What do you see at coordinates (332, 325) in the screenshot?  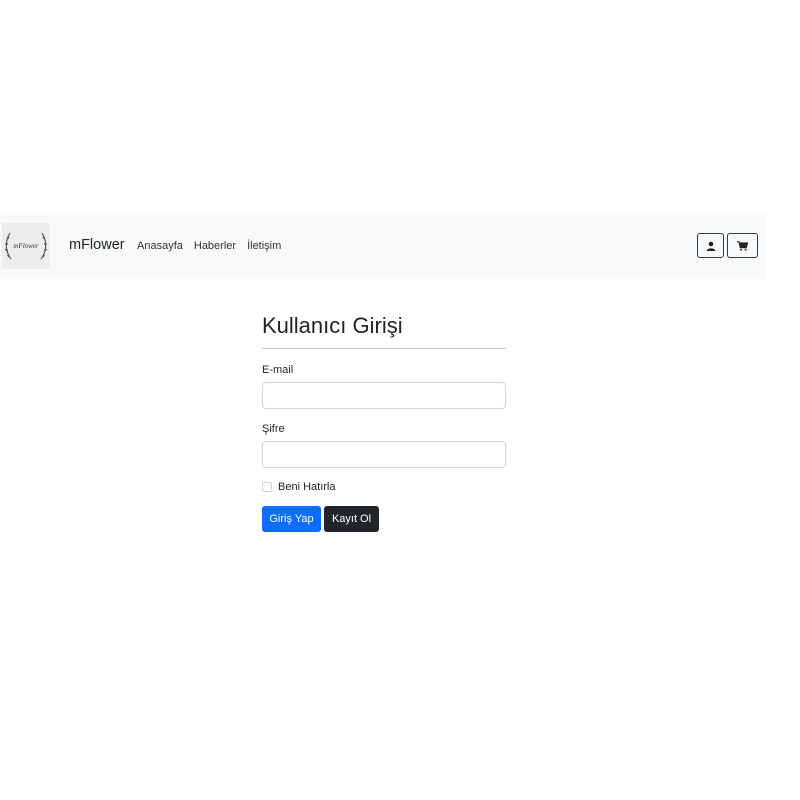 I see `page-title: Kullanıcı Girişi` at bounding box center [332, 325].